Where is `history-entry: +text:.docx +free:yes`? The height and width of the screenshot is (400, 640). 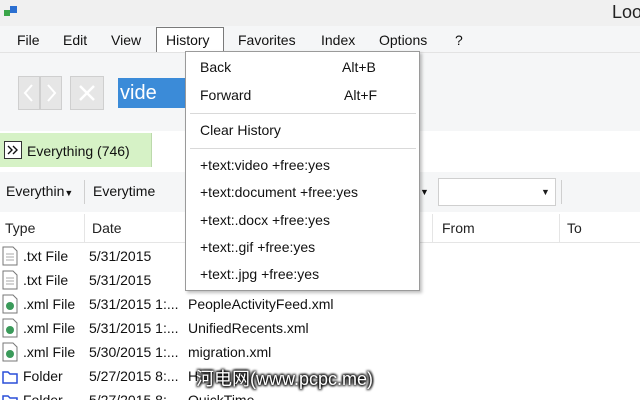
history-entry: +text:.docx +free:yes is located at coordinates (265, 220).